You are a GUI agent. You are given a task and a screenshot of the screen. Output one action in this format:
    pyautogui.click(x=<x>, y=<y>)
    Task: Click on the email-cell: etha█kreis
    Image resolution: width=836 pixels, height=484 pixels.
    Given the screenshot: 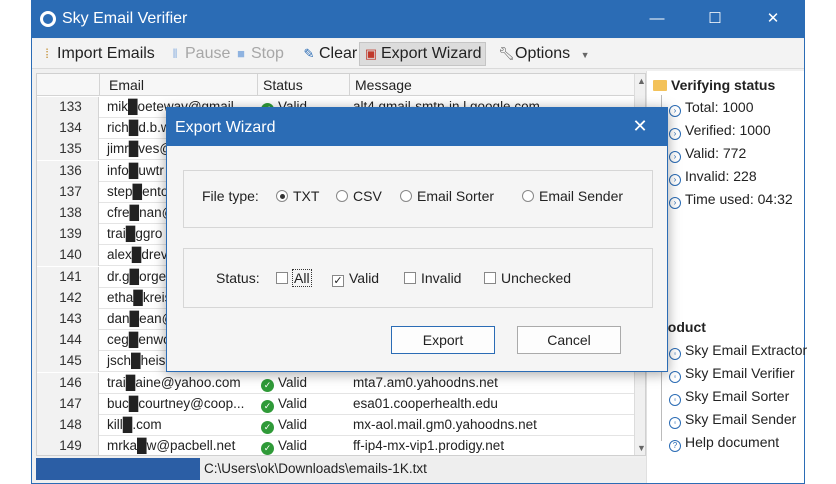 What is the action you would take?
    pyautogui.click(x=139, y=297)
    